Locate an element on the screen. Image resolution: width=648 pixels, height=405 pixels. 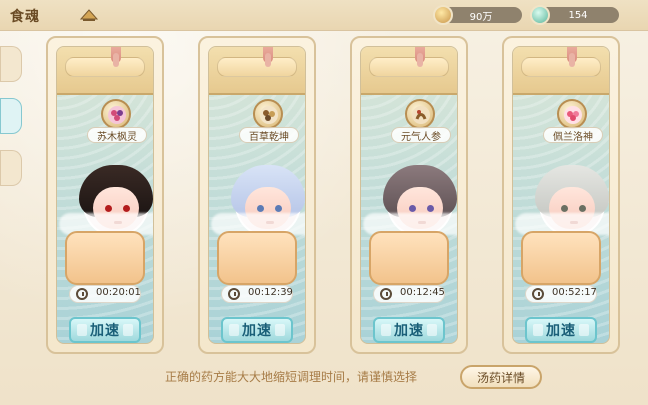
coin-icon is located at coordinates (443, 15).